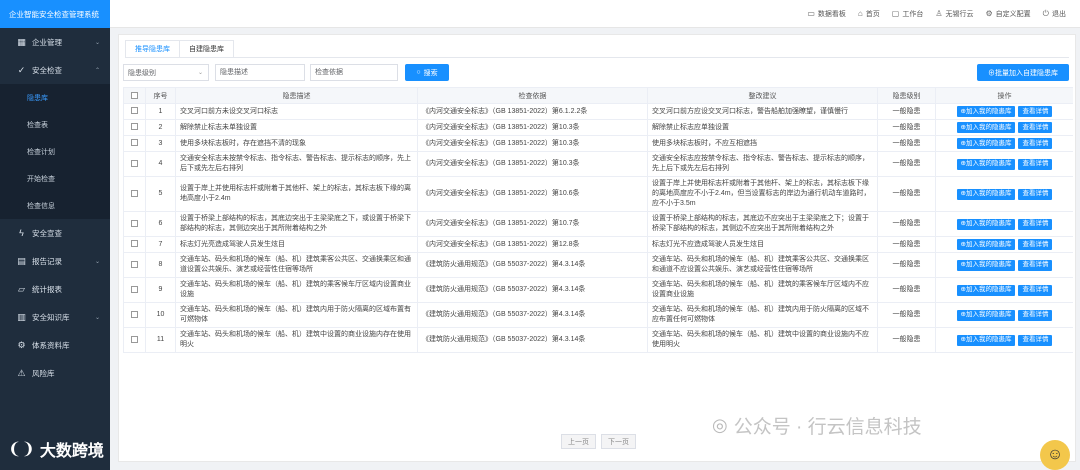  What do you see at coordinates (1008, 14) in the screenshot?
I see `header-item-gear: ⚙ 自定义配置` at bounding box center [1008, 14].